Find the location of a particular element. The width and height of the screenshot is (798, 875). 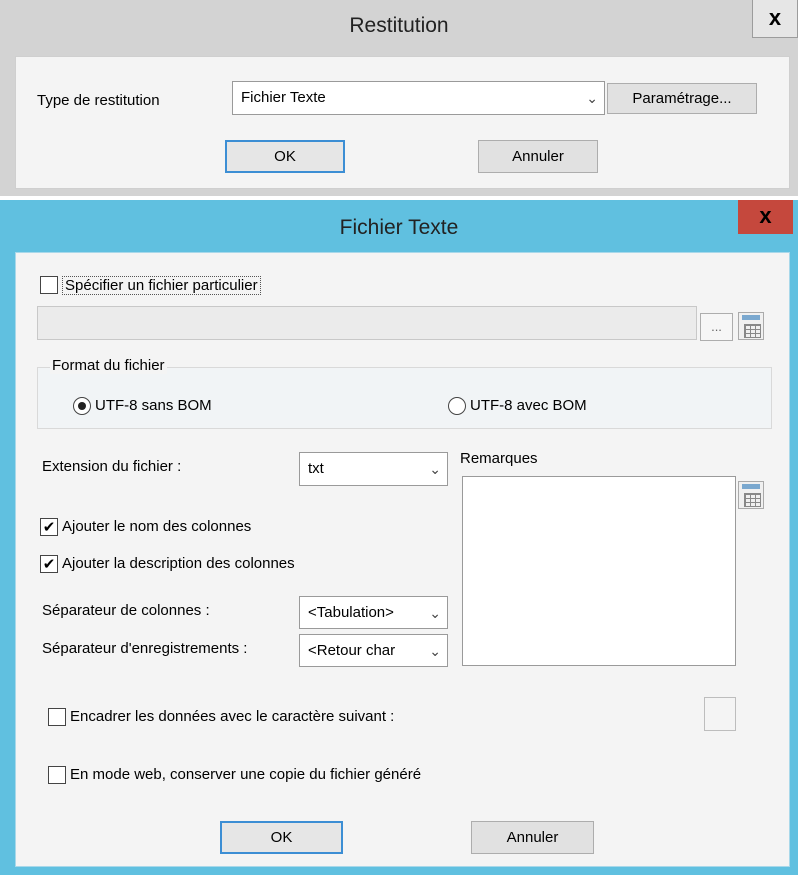

utf8-avec-bom-label: UTF-8 avec BOM is located at coordinates (528, 405).